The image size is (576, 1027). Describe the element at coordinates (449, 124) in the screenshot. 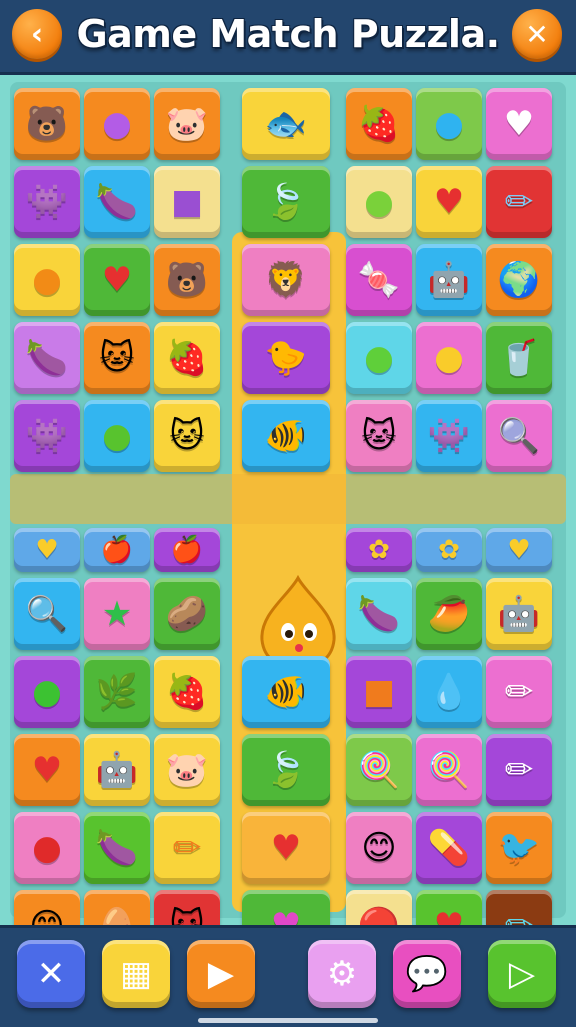

I see `tile-blue-ball: ●` at that location.